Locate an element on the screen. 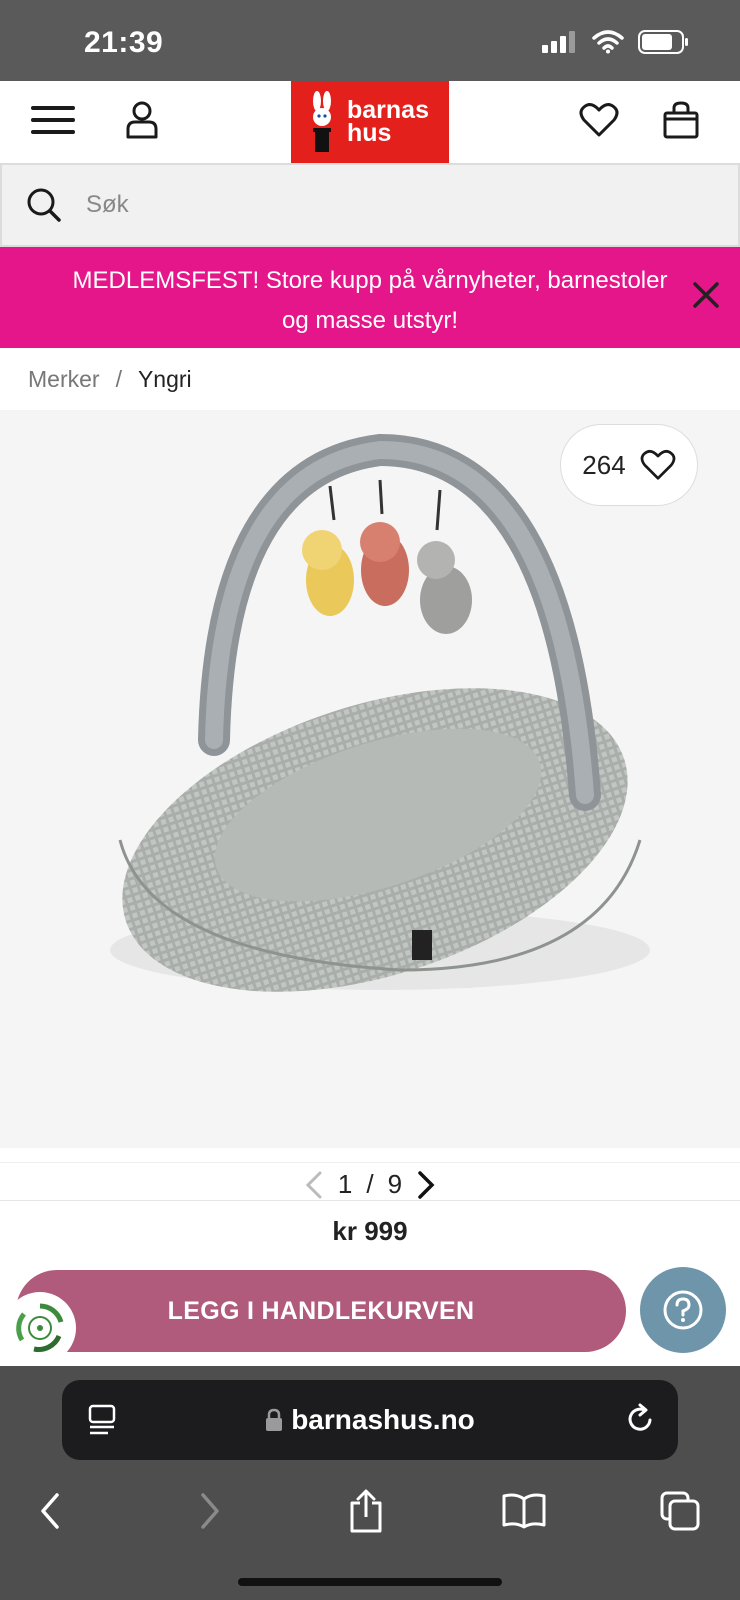  logo-text-line2: hus is located at coordinates (369, 133).